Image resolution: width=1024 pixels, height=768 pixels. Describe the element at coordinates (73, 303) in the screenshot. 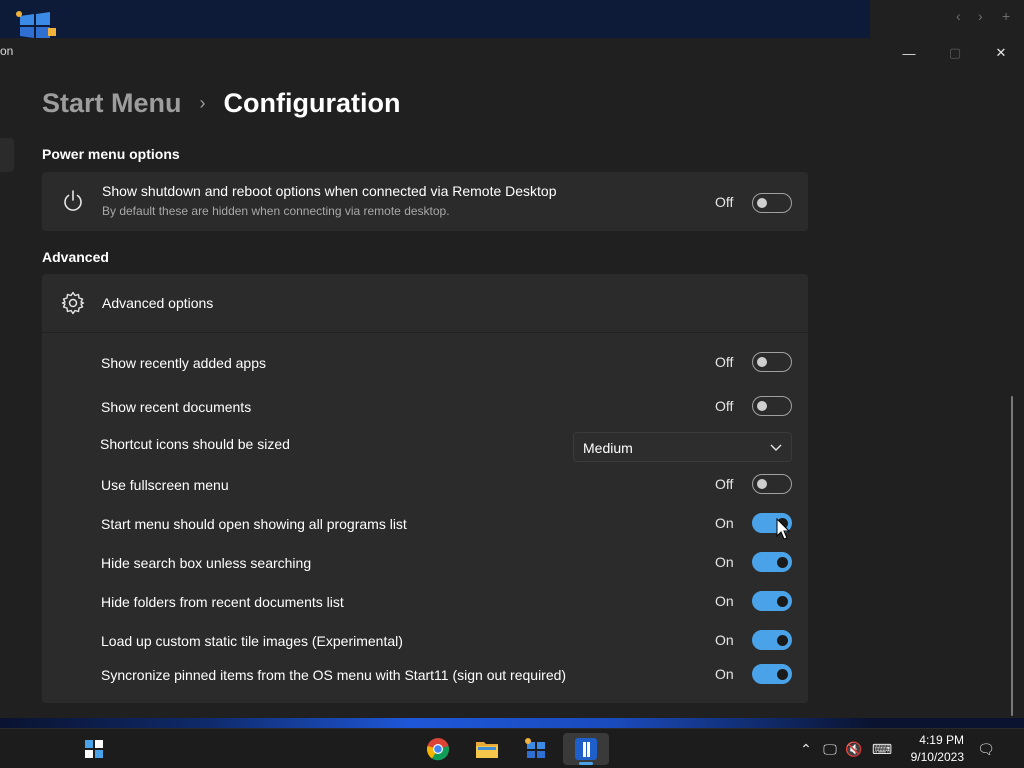

I see `gear-icon` at that location.